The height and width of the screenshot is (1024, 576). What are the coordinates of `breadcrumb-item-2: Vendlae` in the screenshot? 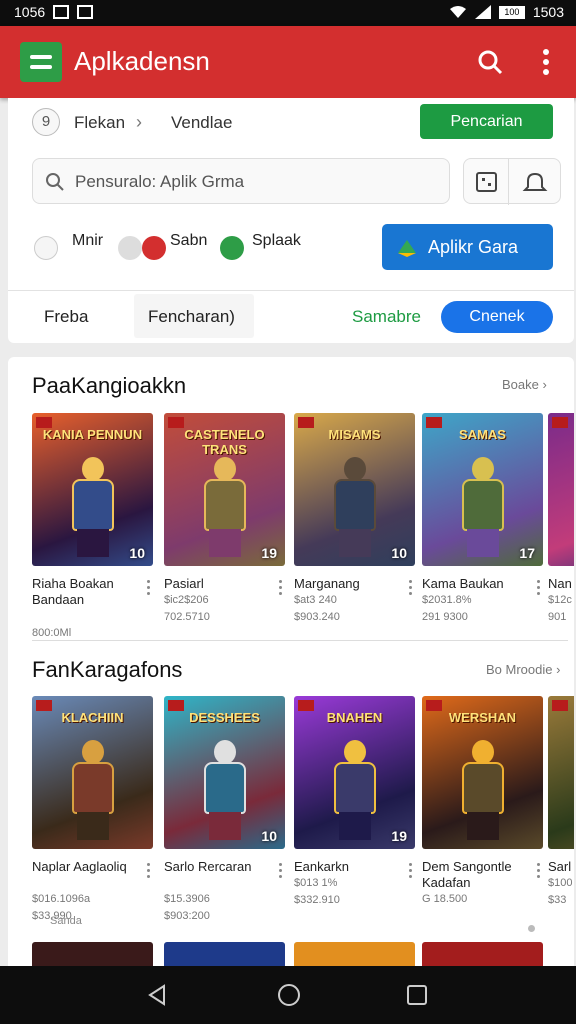 It's located at (201, 123).